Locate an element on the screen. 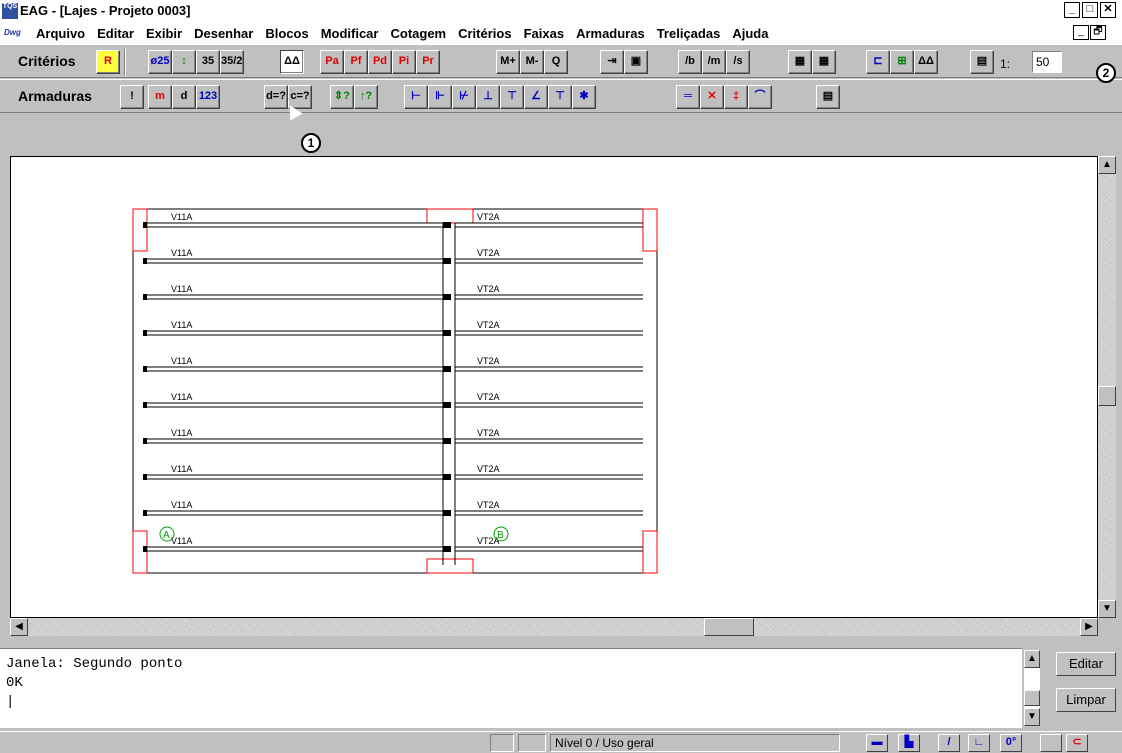  close-button: ✕ is located at coordinates (1108, 10).